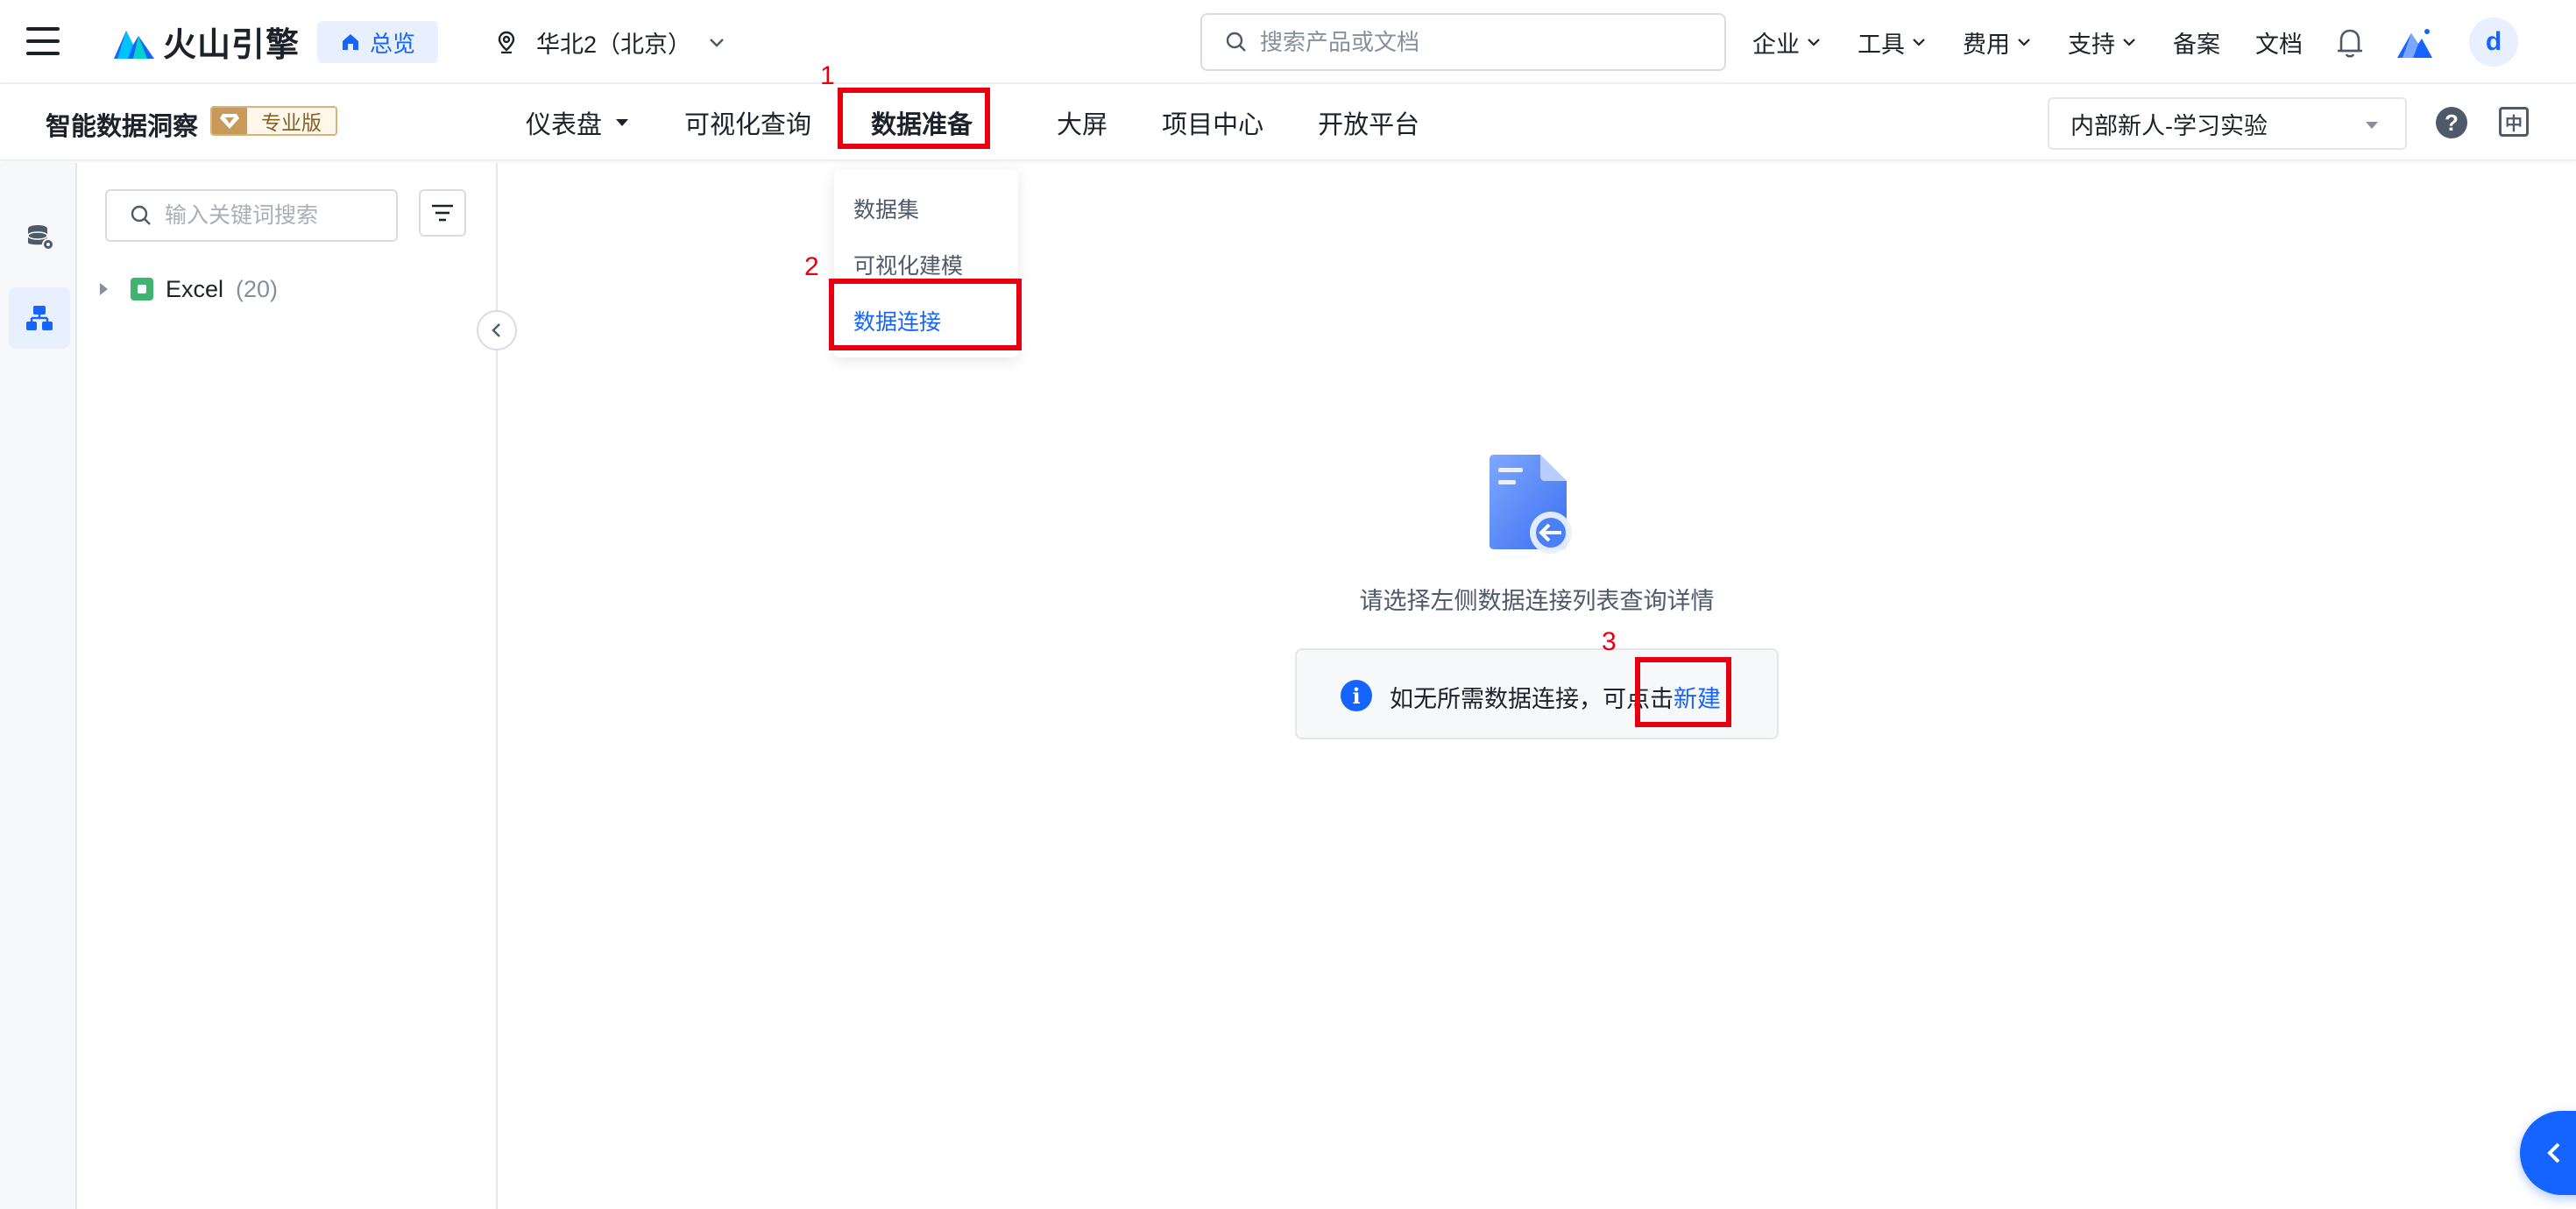 The width and height of the screenshot is (2576, 1209). Describe the element at coordinates (1369, 125) in the screenshot. I see `tab-label: 开放平台` at that location.